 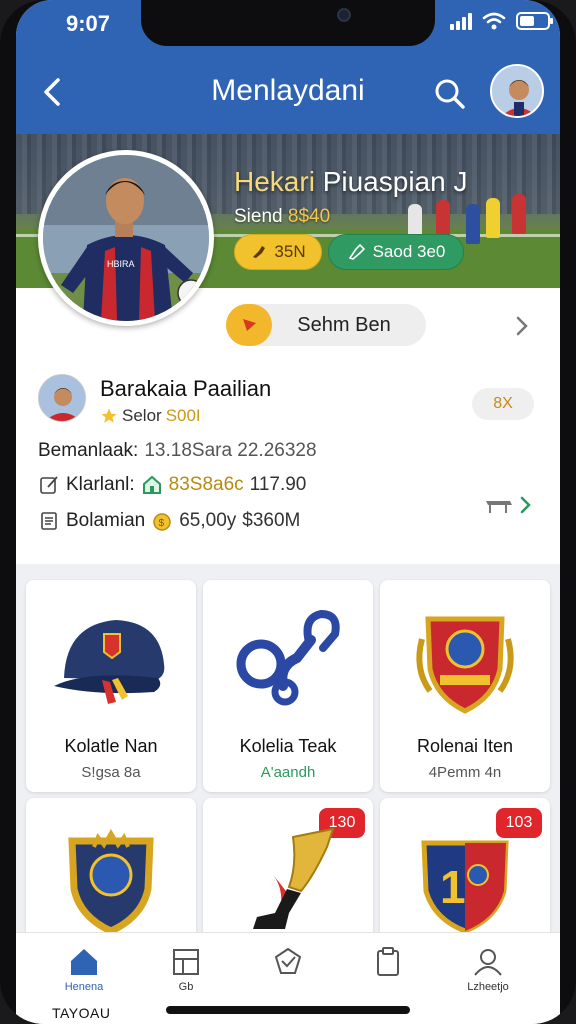 I want to click on status-icons, so click(x=501, y=21).